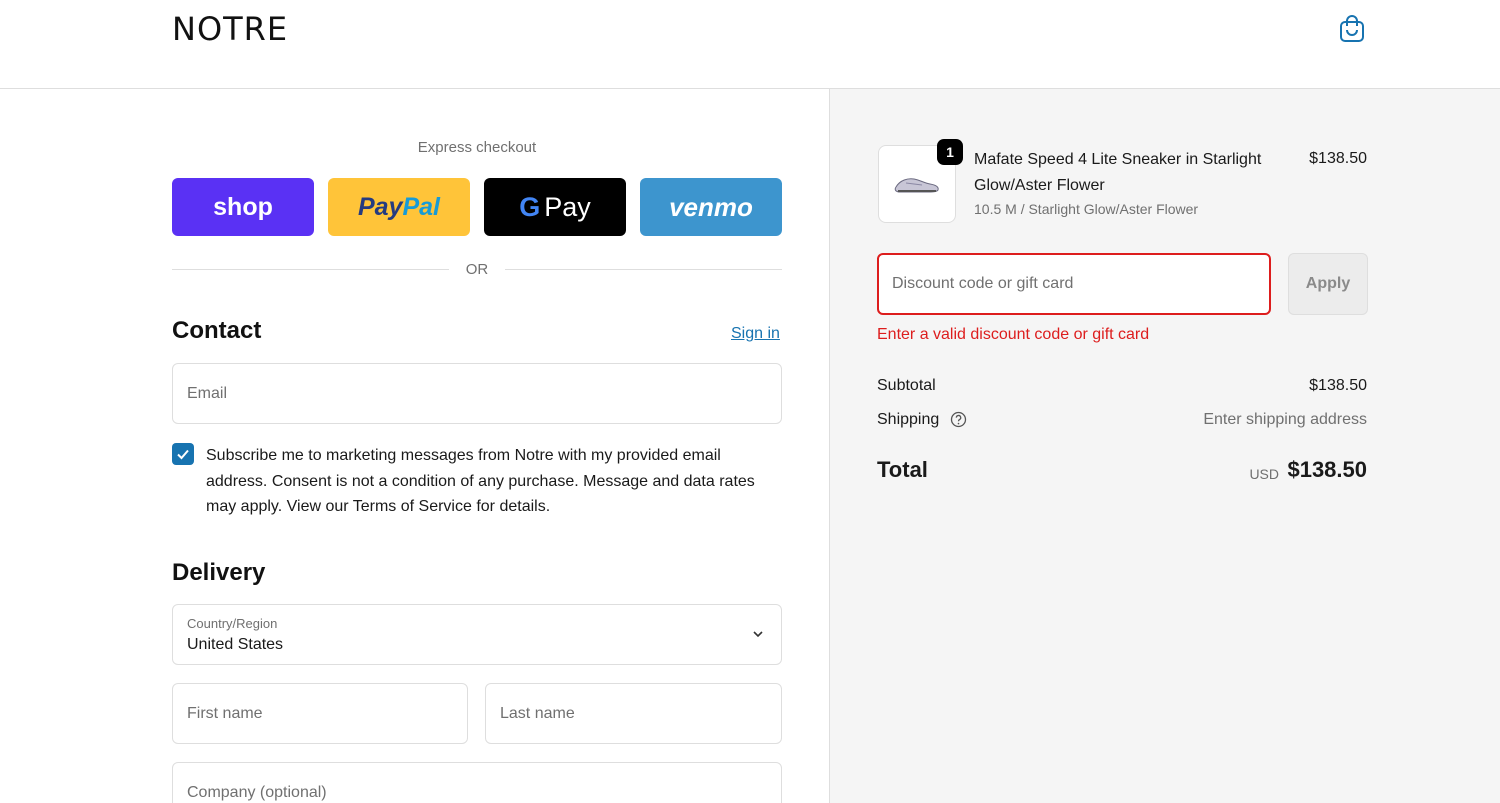  I want to click on company-field, so click(477, 782).